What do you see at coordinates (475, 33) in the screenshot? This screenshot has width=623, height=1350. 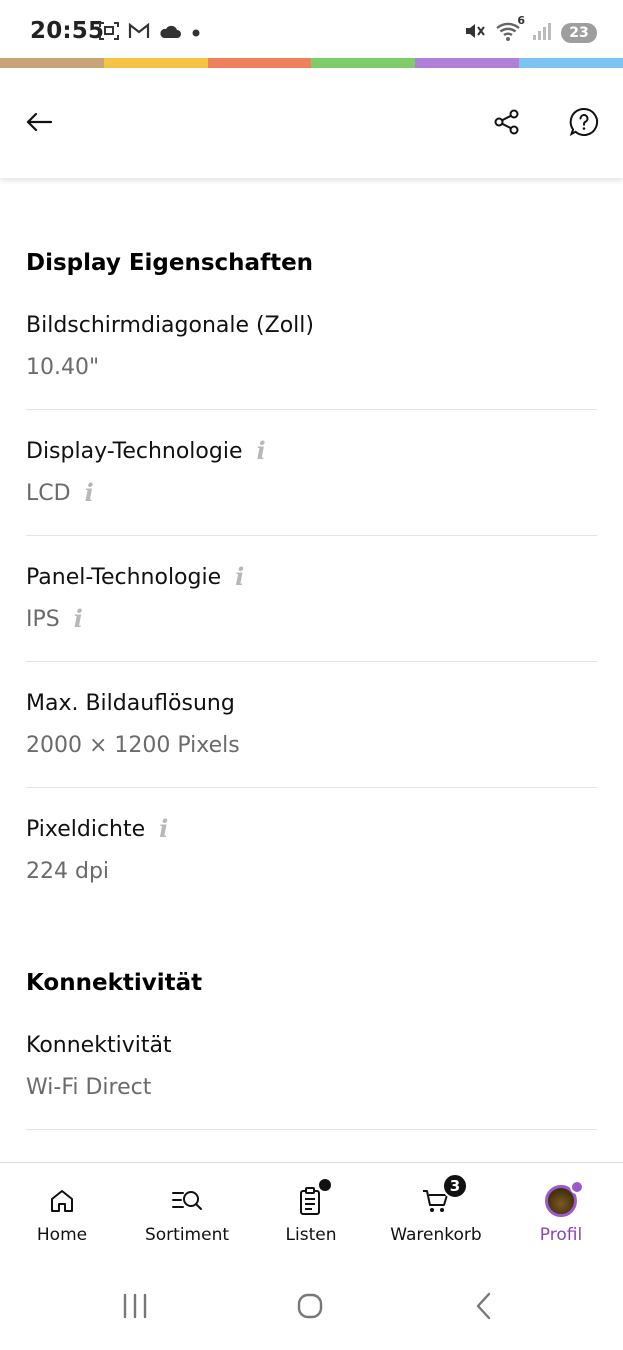 I see `mute-icon` at bounding box center [475, 33].